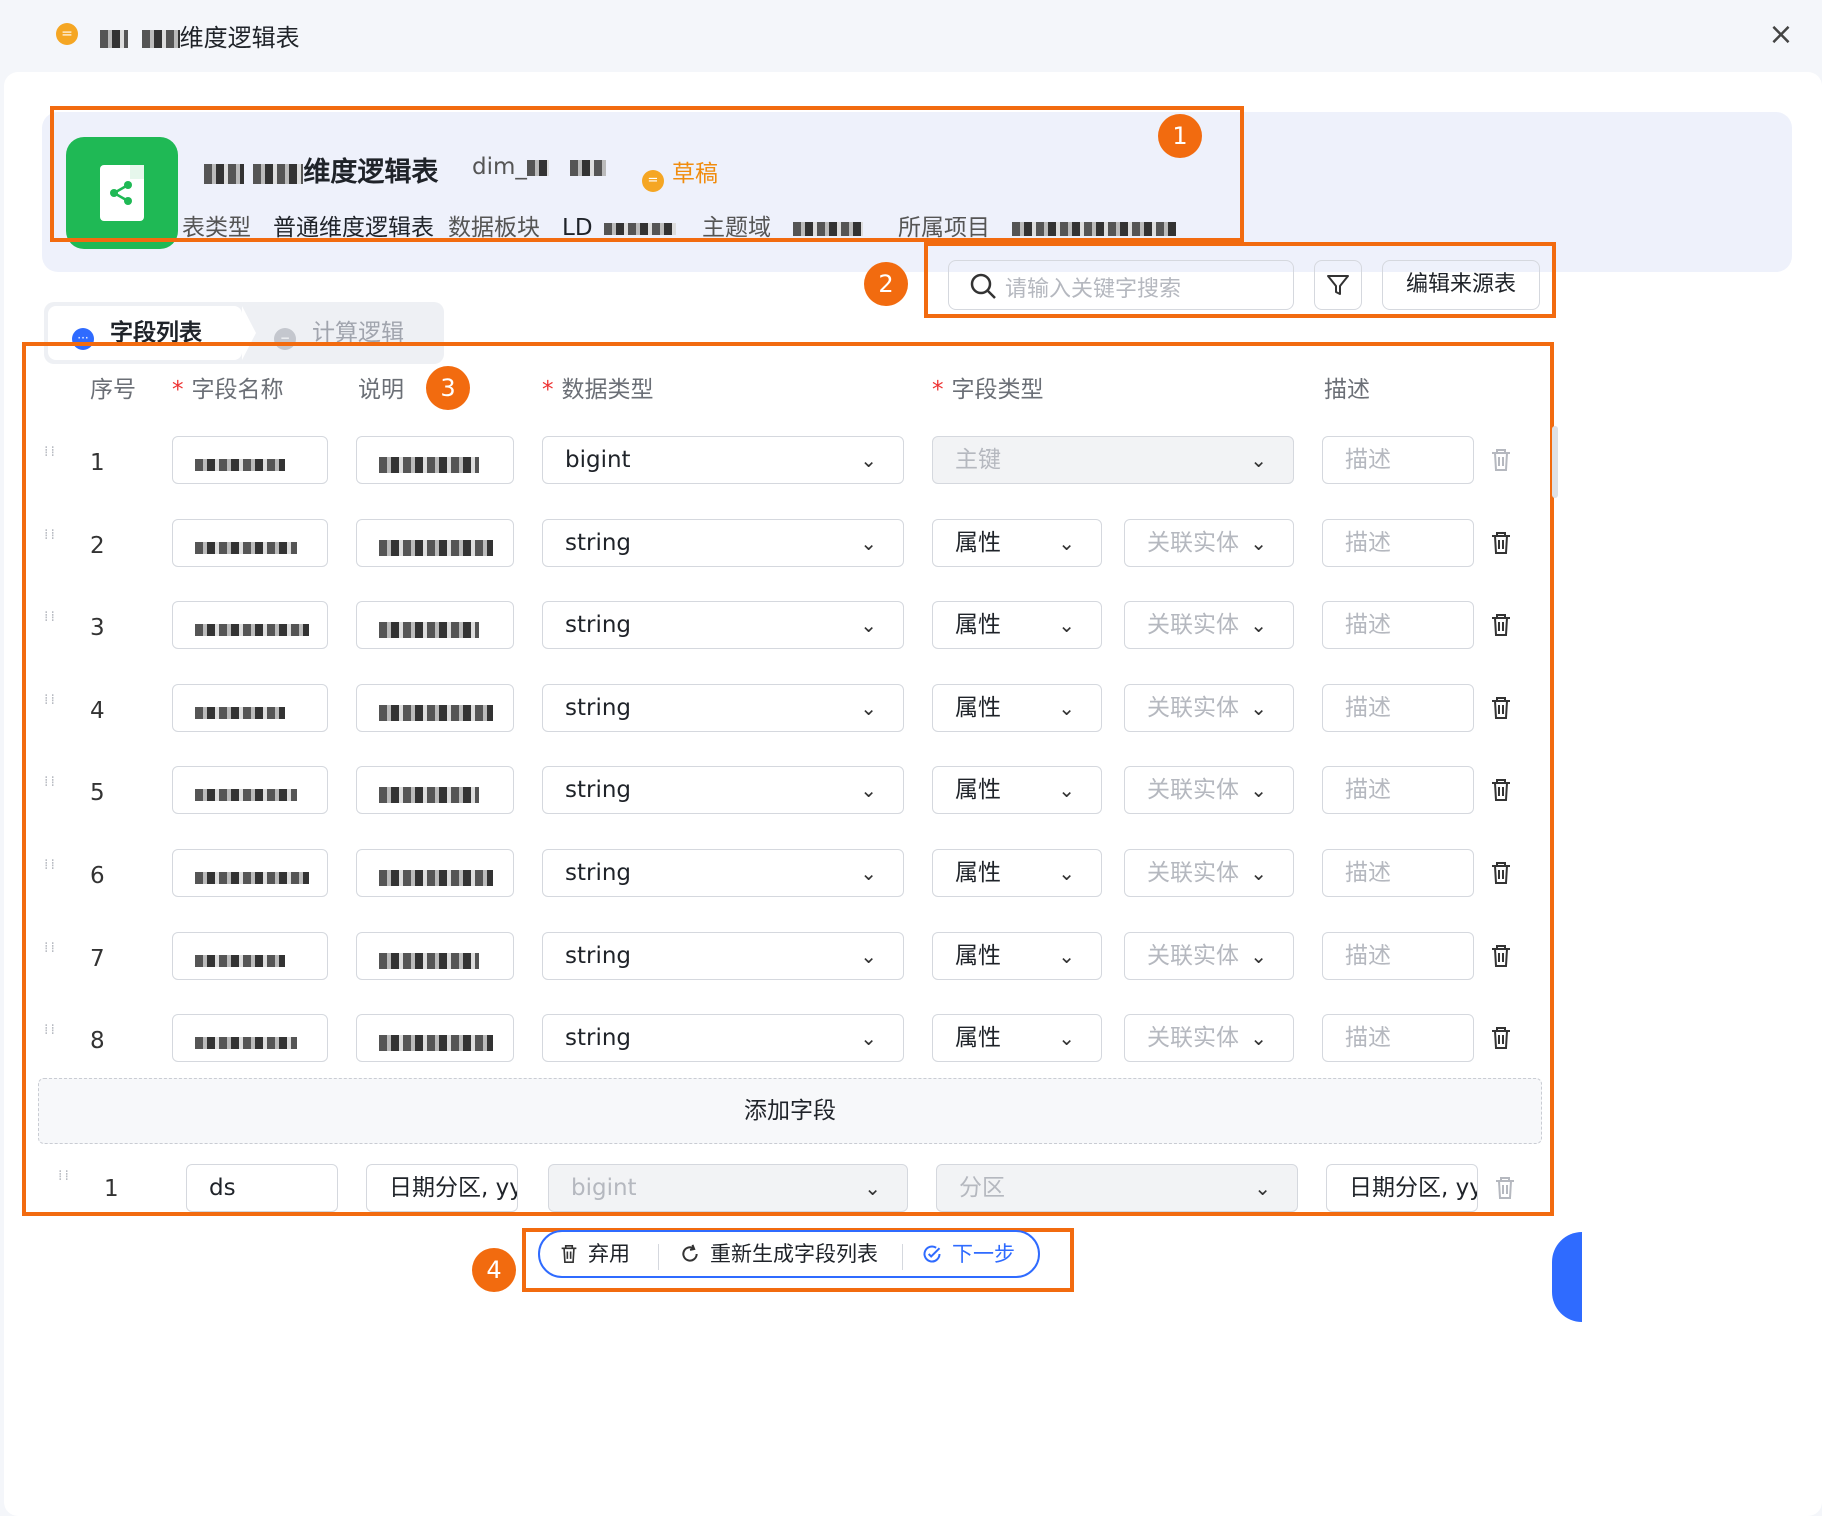 The height and width of the screenshot is (1516, 1822). I want to click on search-input: 请输入关键字搜索, so click(1121, 285).